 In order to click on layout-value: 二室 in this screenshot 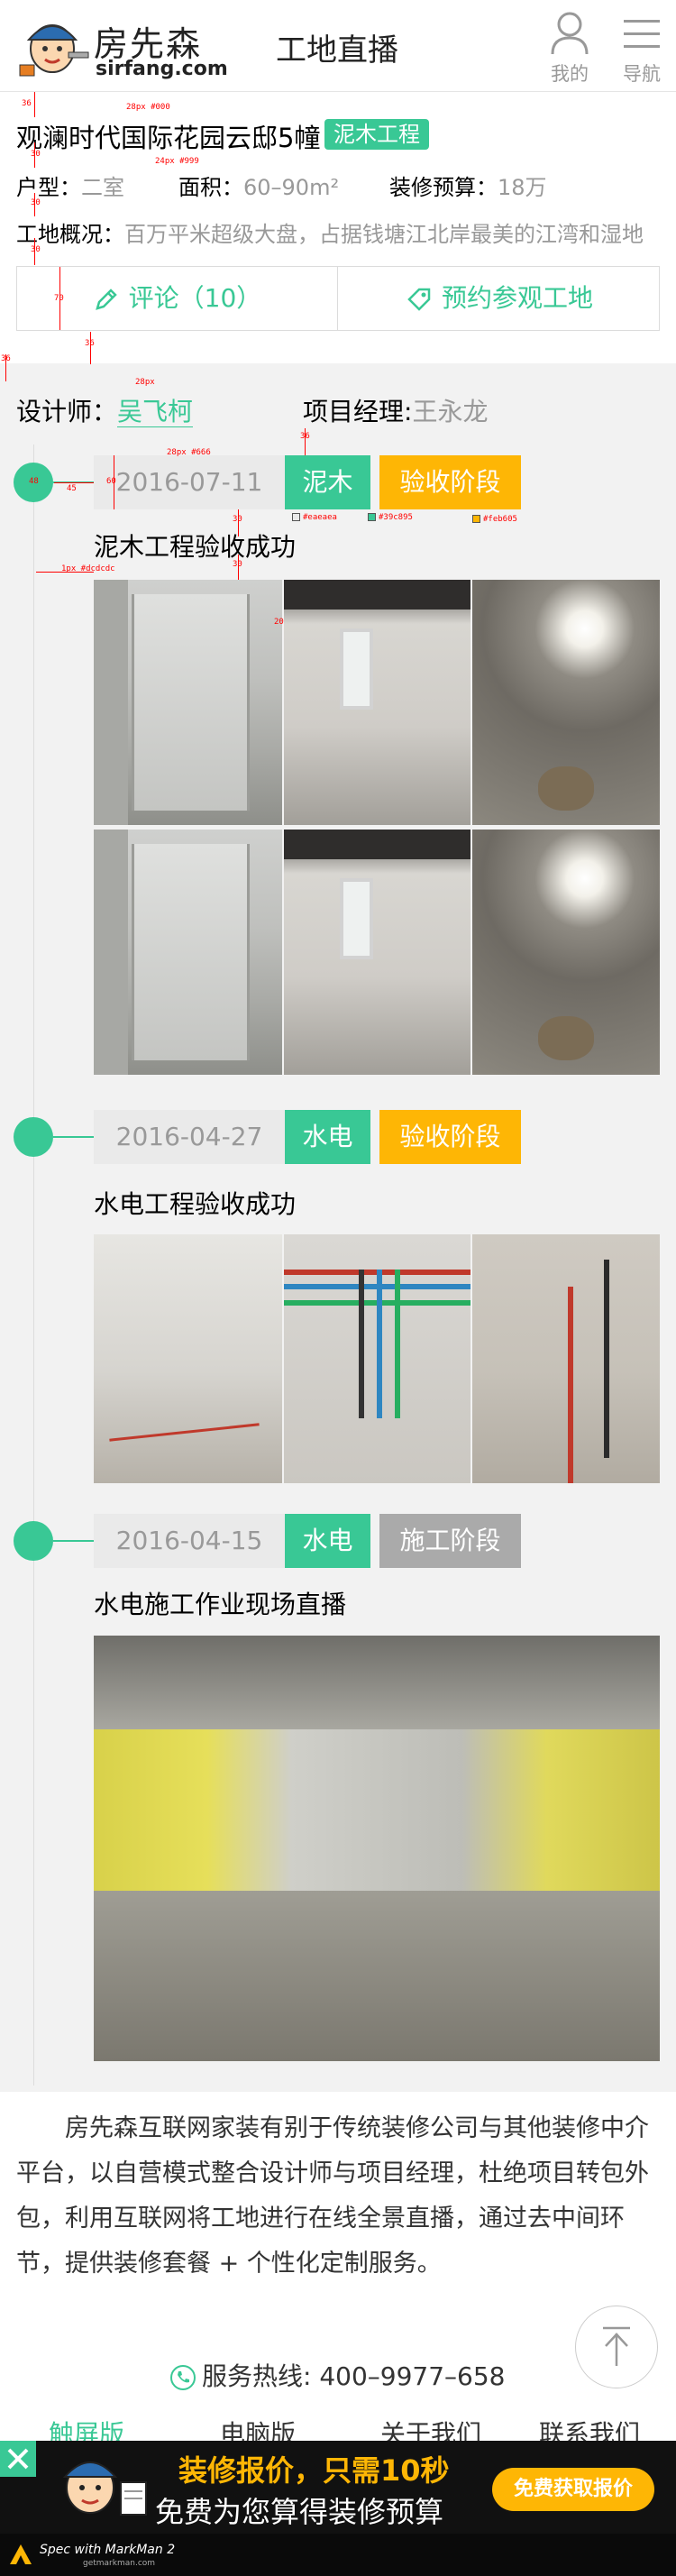, I will do `click(102, 187)`.